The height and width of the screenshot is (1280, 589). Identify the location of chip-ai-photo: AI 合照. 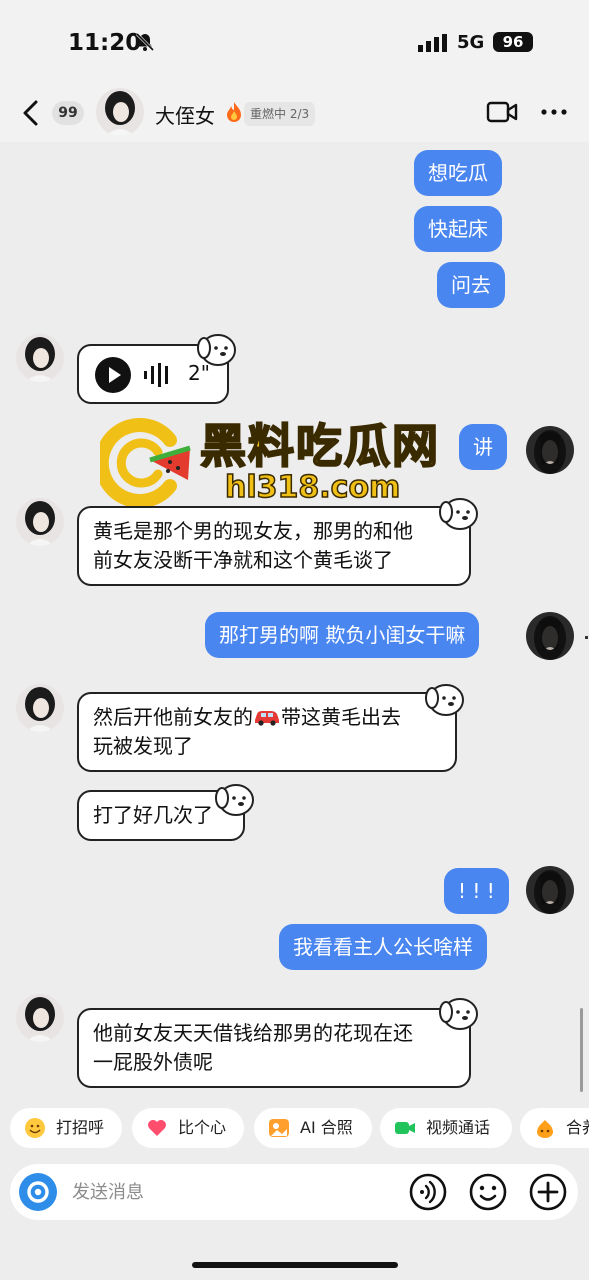
(313, 1128).